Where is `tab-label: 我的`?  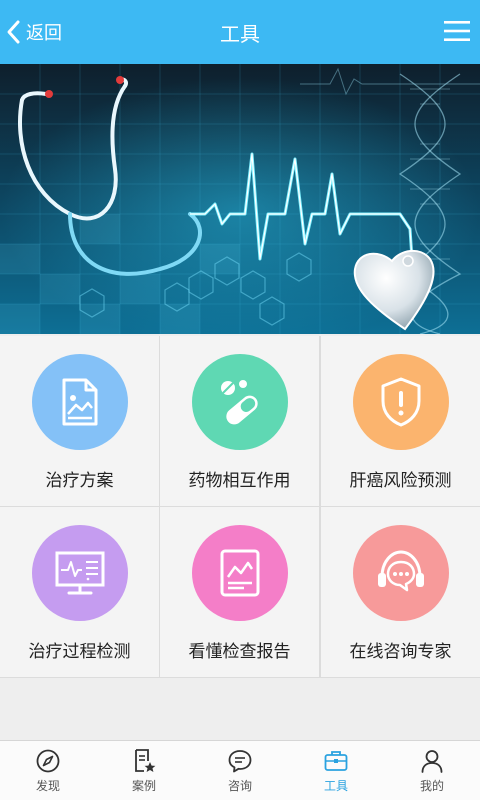
tab-label: 我的 is located at coordinates (431, 786).